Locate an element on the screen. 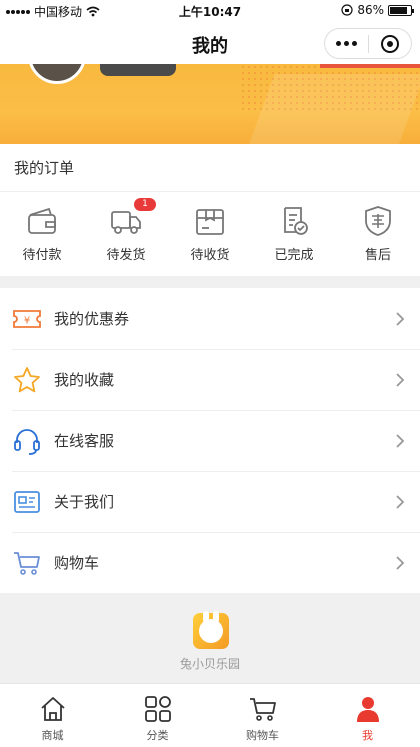  after-sale-shield-icon is located at coordinates (378, 221).